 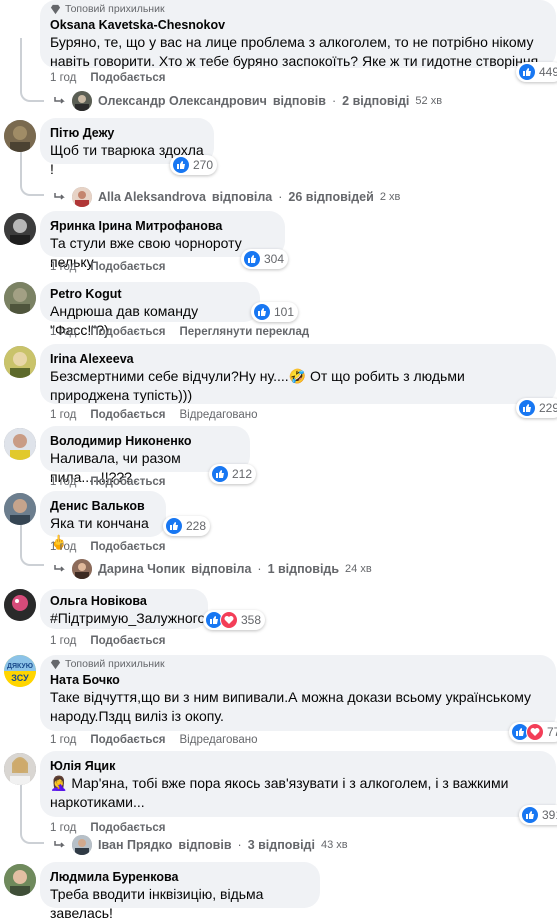 What do you see at coordinates (298, 680) in the screenshot?
I see `author-name: Ната Бочко` at bounding box center [298, 680].